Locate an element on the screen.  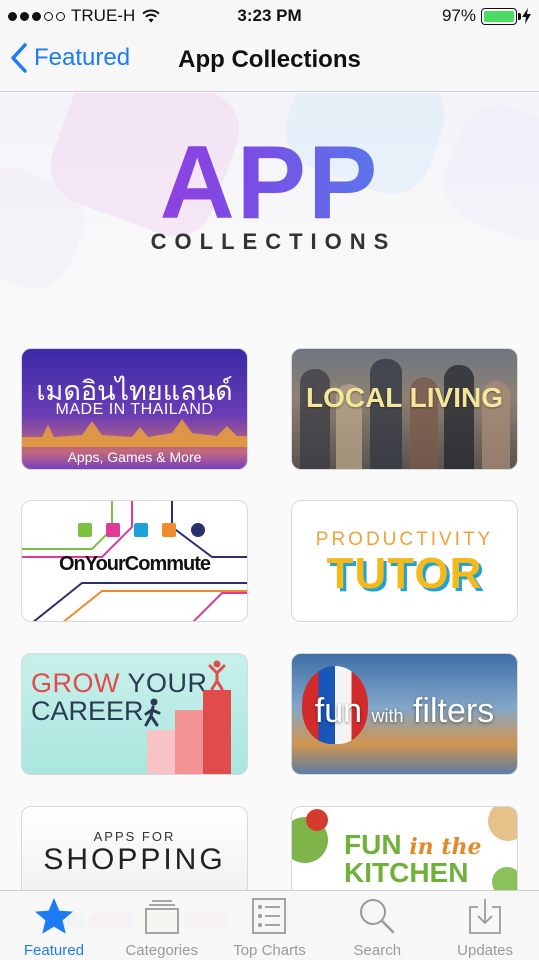
collection-grow-your-career: GROW YOUR CAREER is located at coordinates (134, 714).